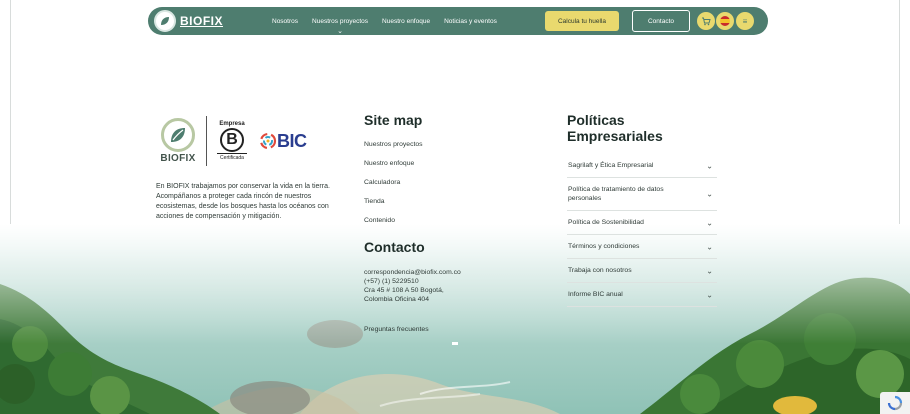  I want to click on bic-logo-text: BIC, so click(292, 140).